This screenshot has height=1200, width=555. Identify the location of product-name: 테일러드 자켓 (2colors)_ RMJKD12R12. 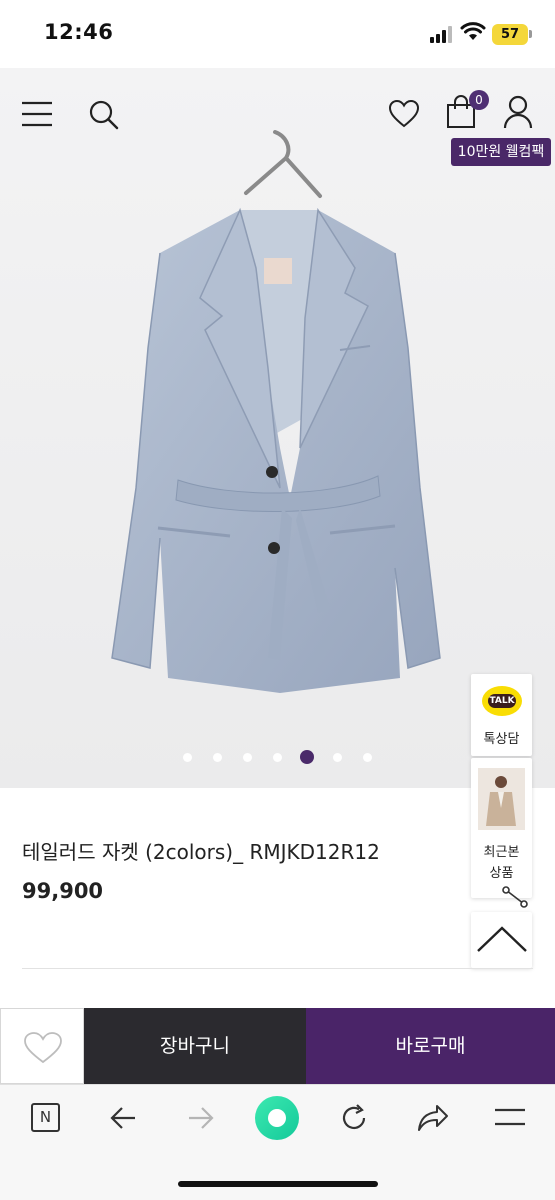
(201, 852).